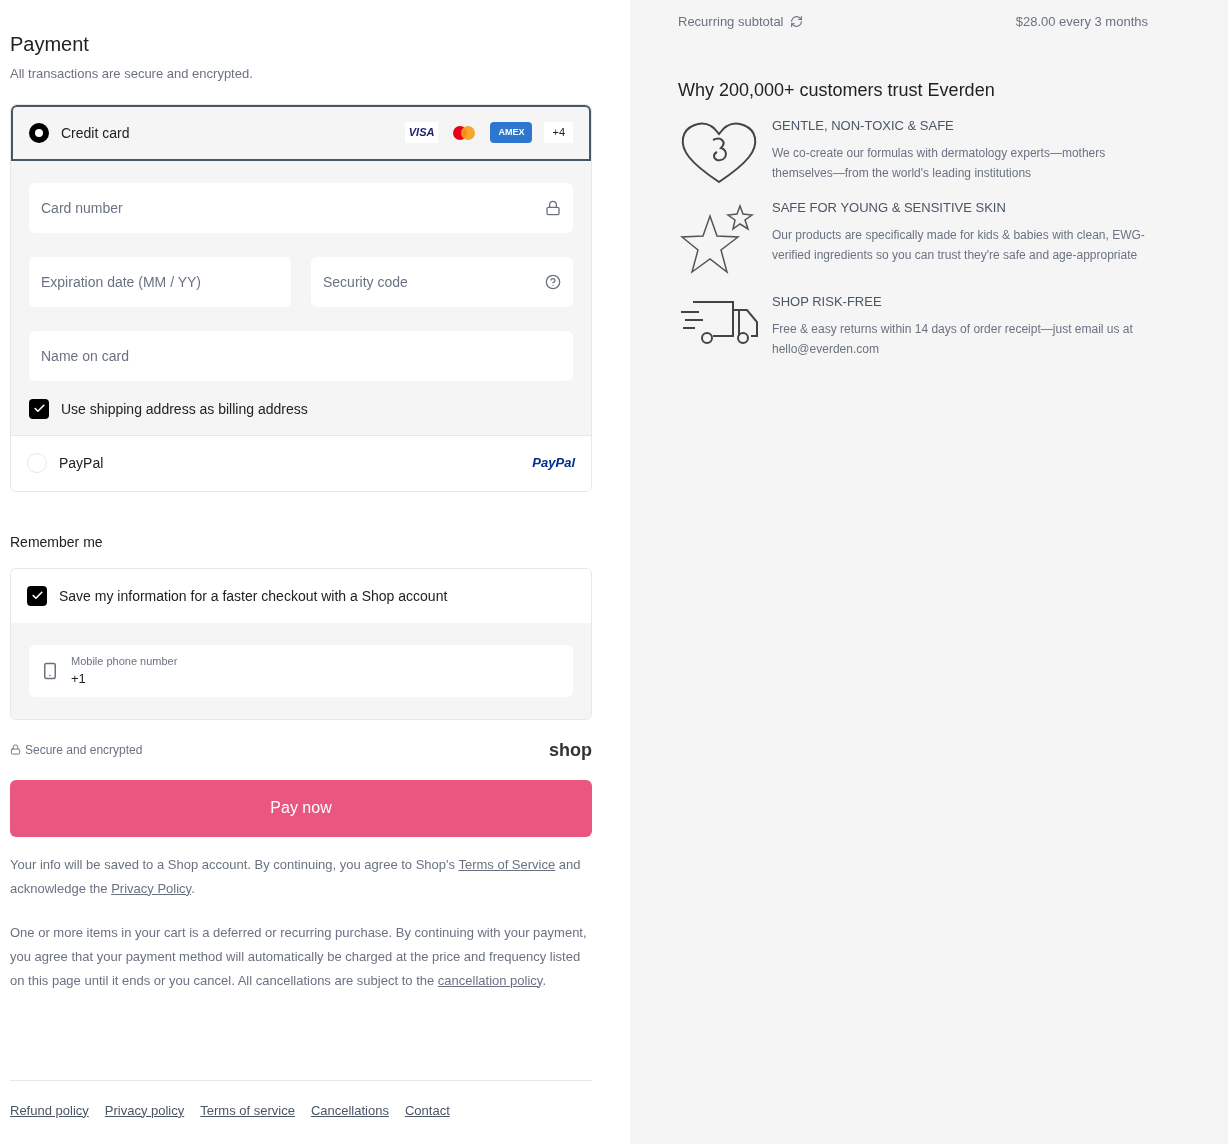  I want to click on amex-logo: AMEX, so click(511, 132).